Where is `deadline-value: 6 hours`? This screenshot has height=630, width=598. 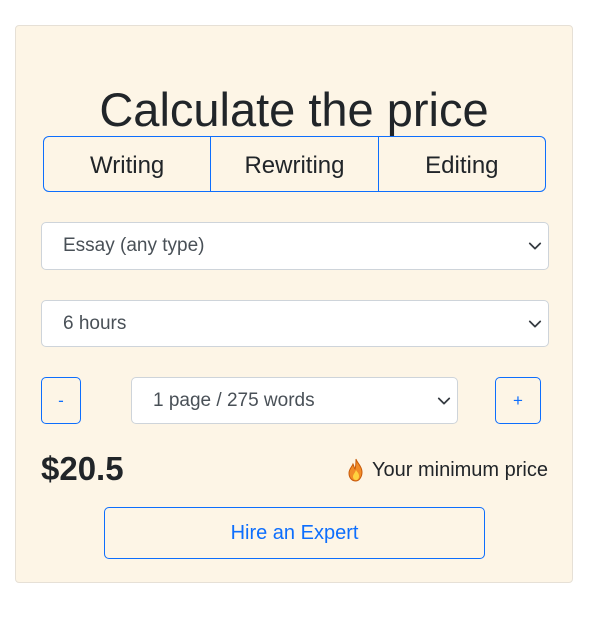 deadline-value: 6 hours is located at coordinates (95, 323).